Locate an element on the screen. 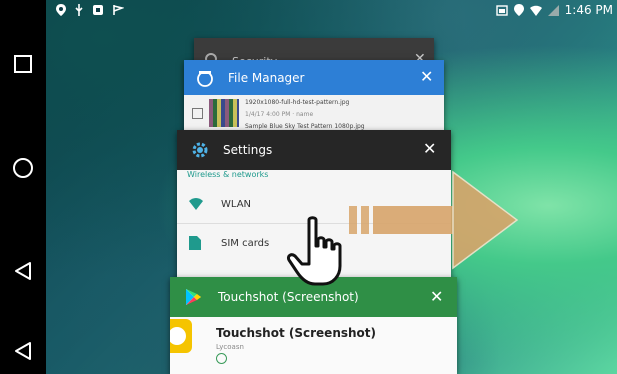 This screenshot has width=617, height=374. recent-apps-button is located at coordinates (23, 64).